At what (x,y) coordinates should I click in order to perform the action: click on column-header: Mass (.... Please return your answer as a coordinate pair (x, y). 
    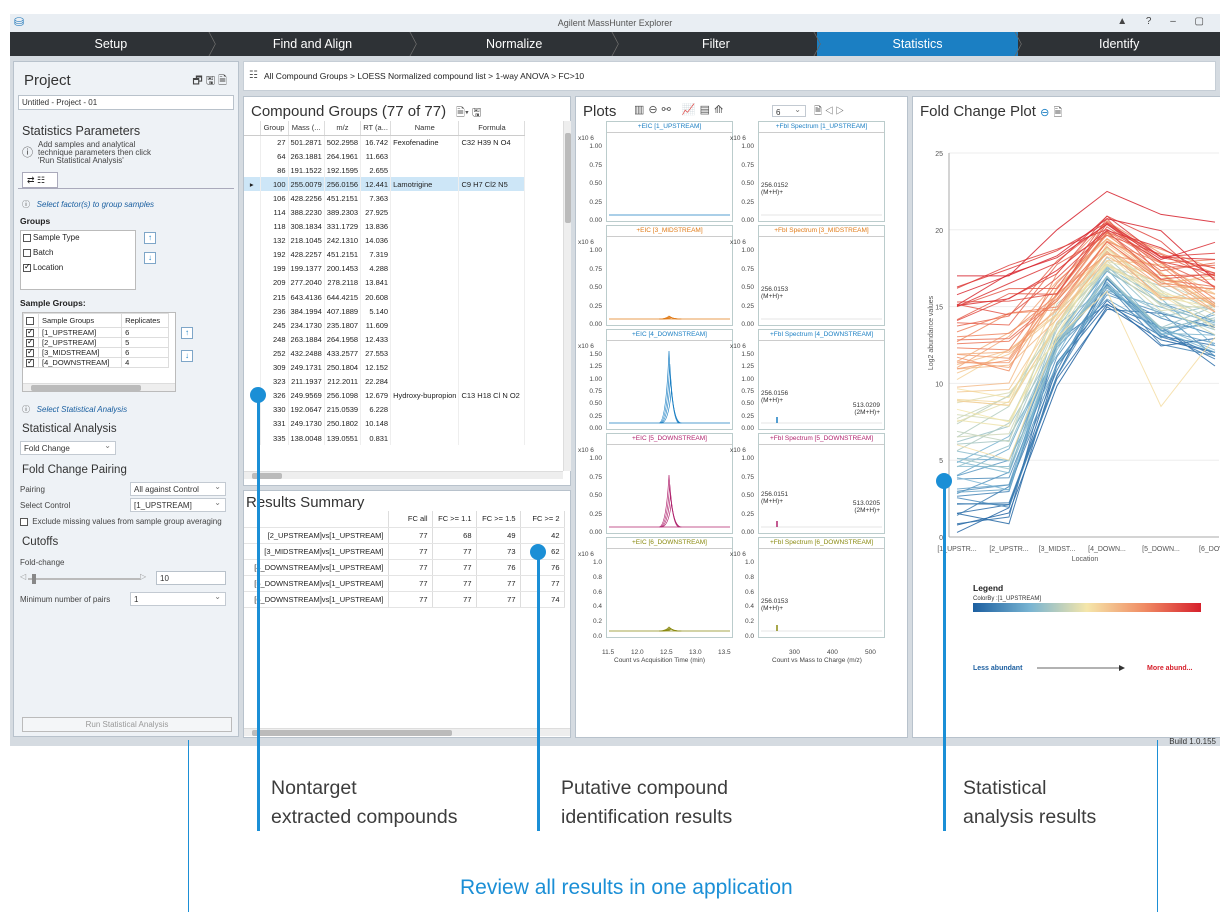
    Looking at the image, I should click on (306, 128).